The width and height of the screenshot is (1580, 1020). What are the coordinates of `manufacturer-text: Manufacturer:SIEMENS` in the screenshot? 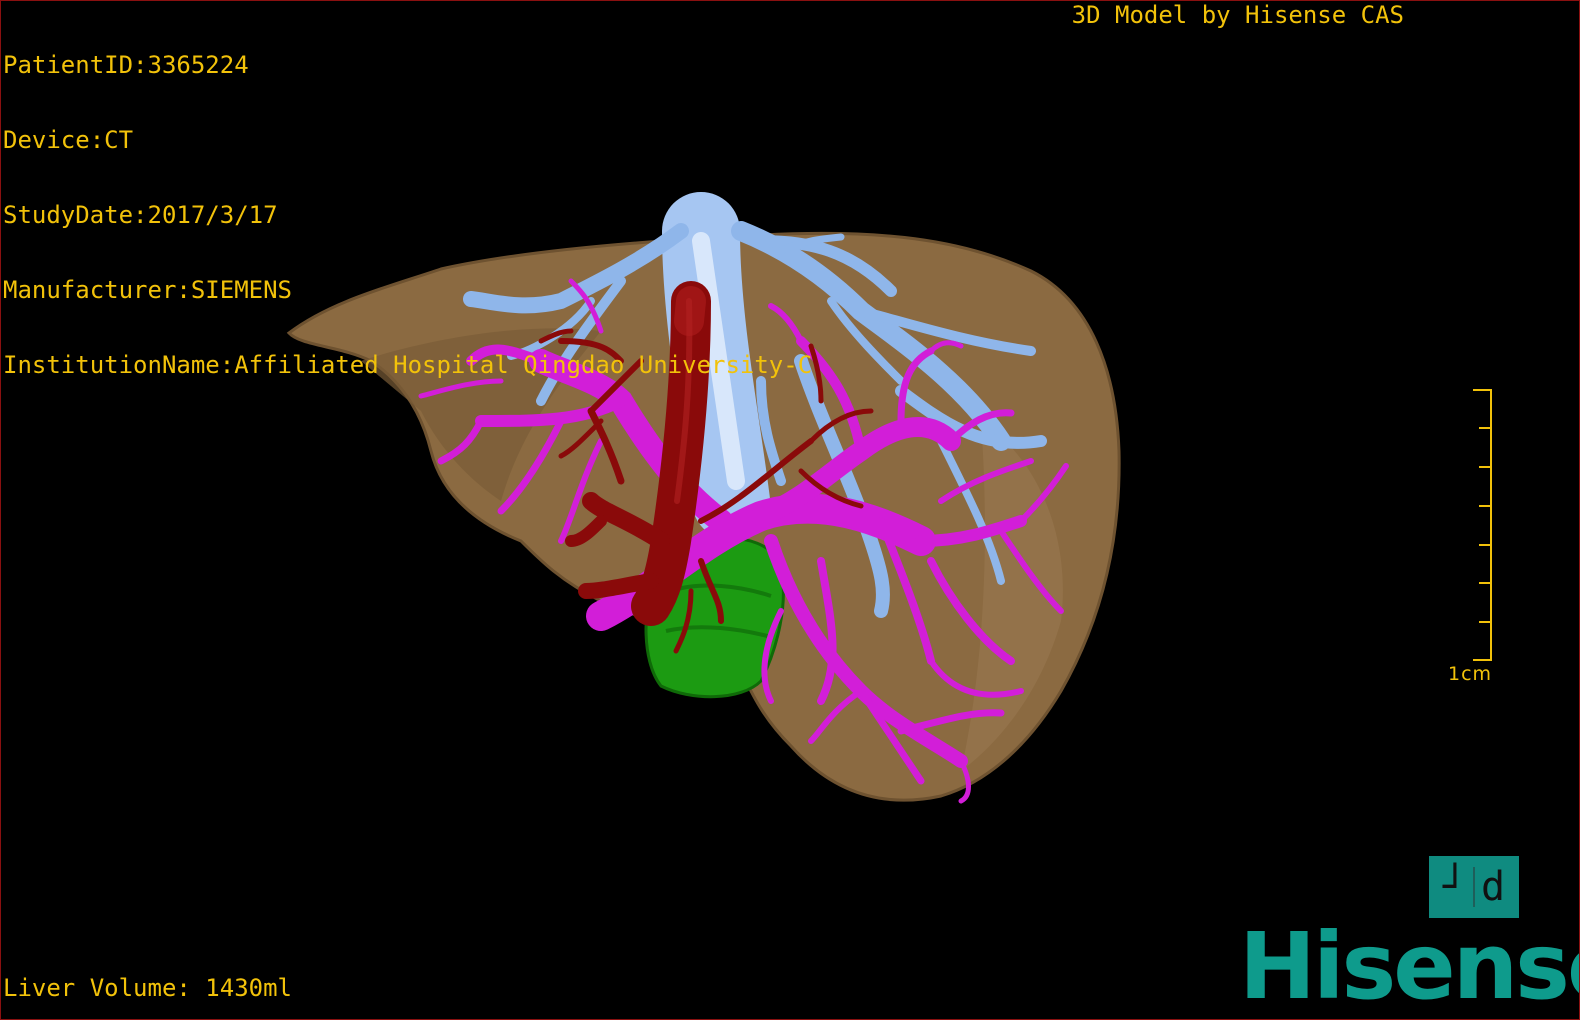 It's located at (147, 290).